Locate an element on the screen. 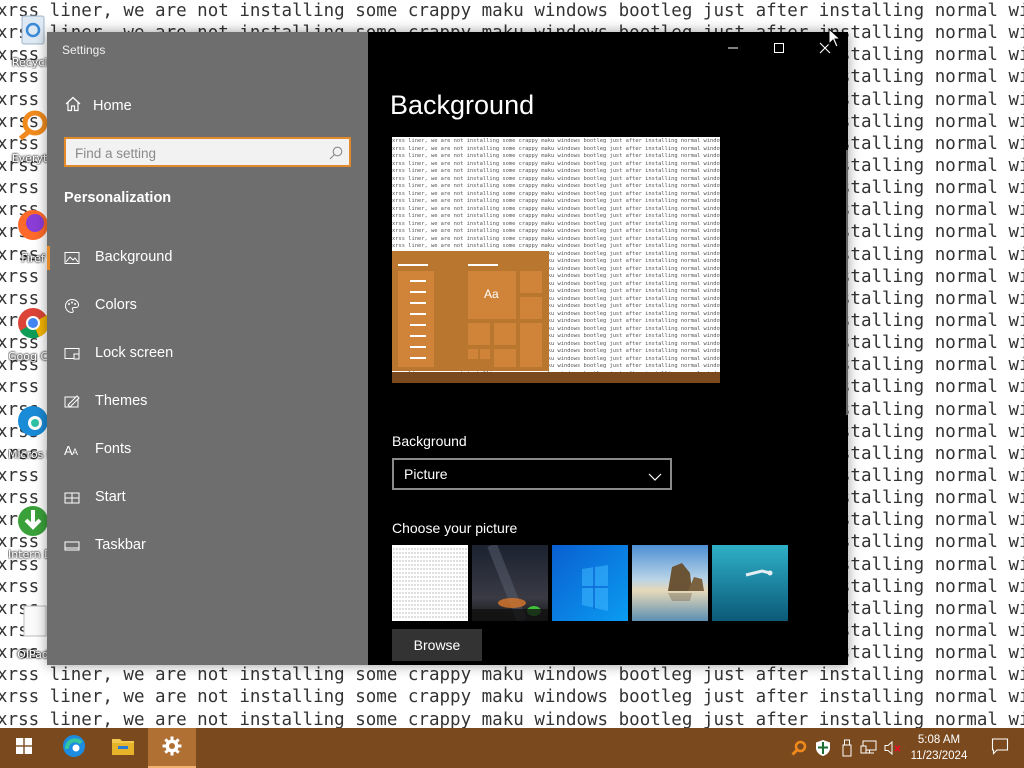 The height and width of the screenshot is (768, 1024). home-icon is located at coordinates (73, 106).